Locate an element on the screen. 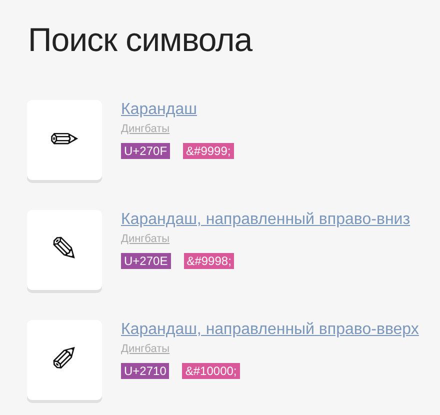 This screenshot has width=440, height=415. symbol-name-link: Карандаш, направленный вправо-вверх is located at coordinates (270, 330).